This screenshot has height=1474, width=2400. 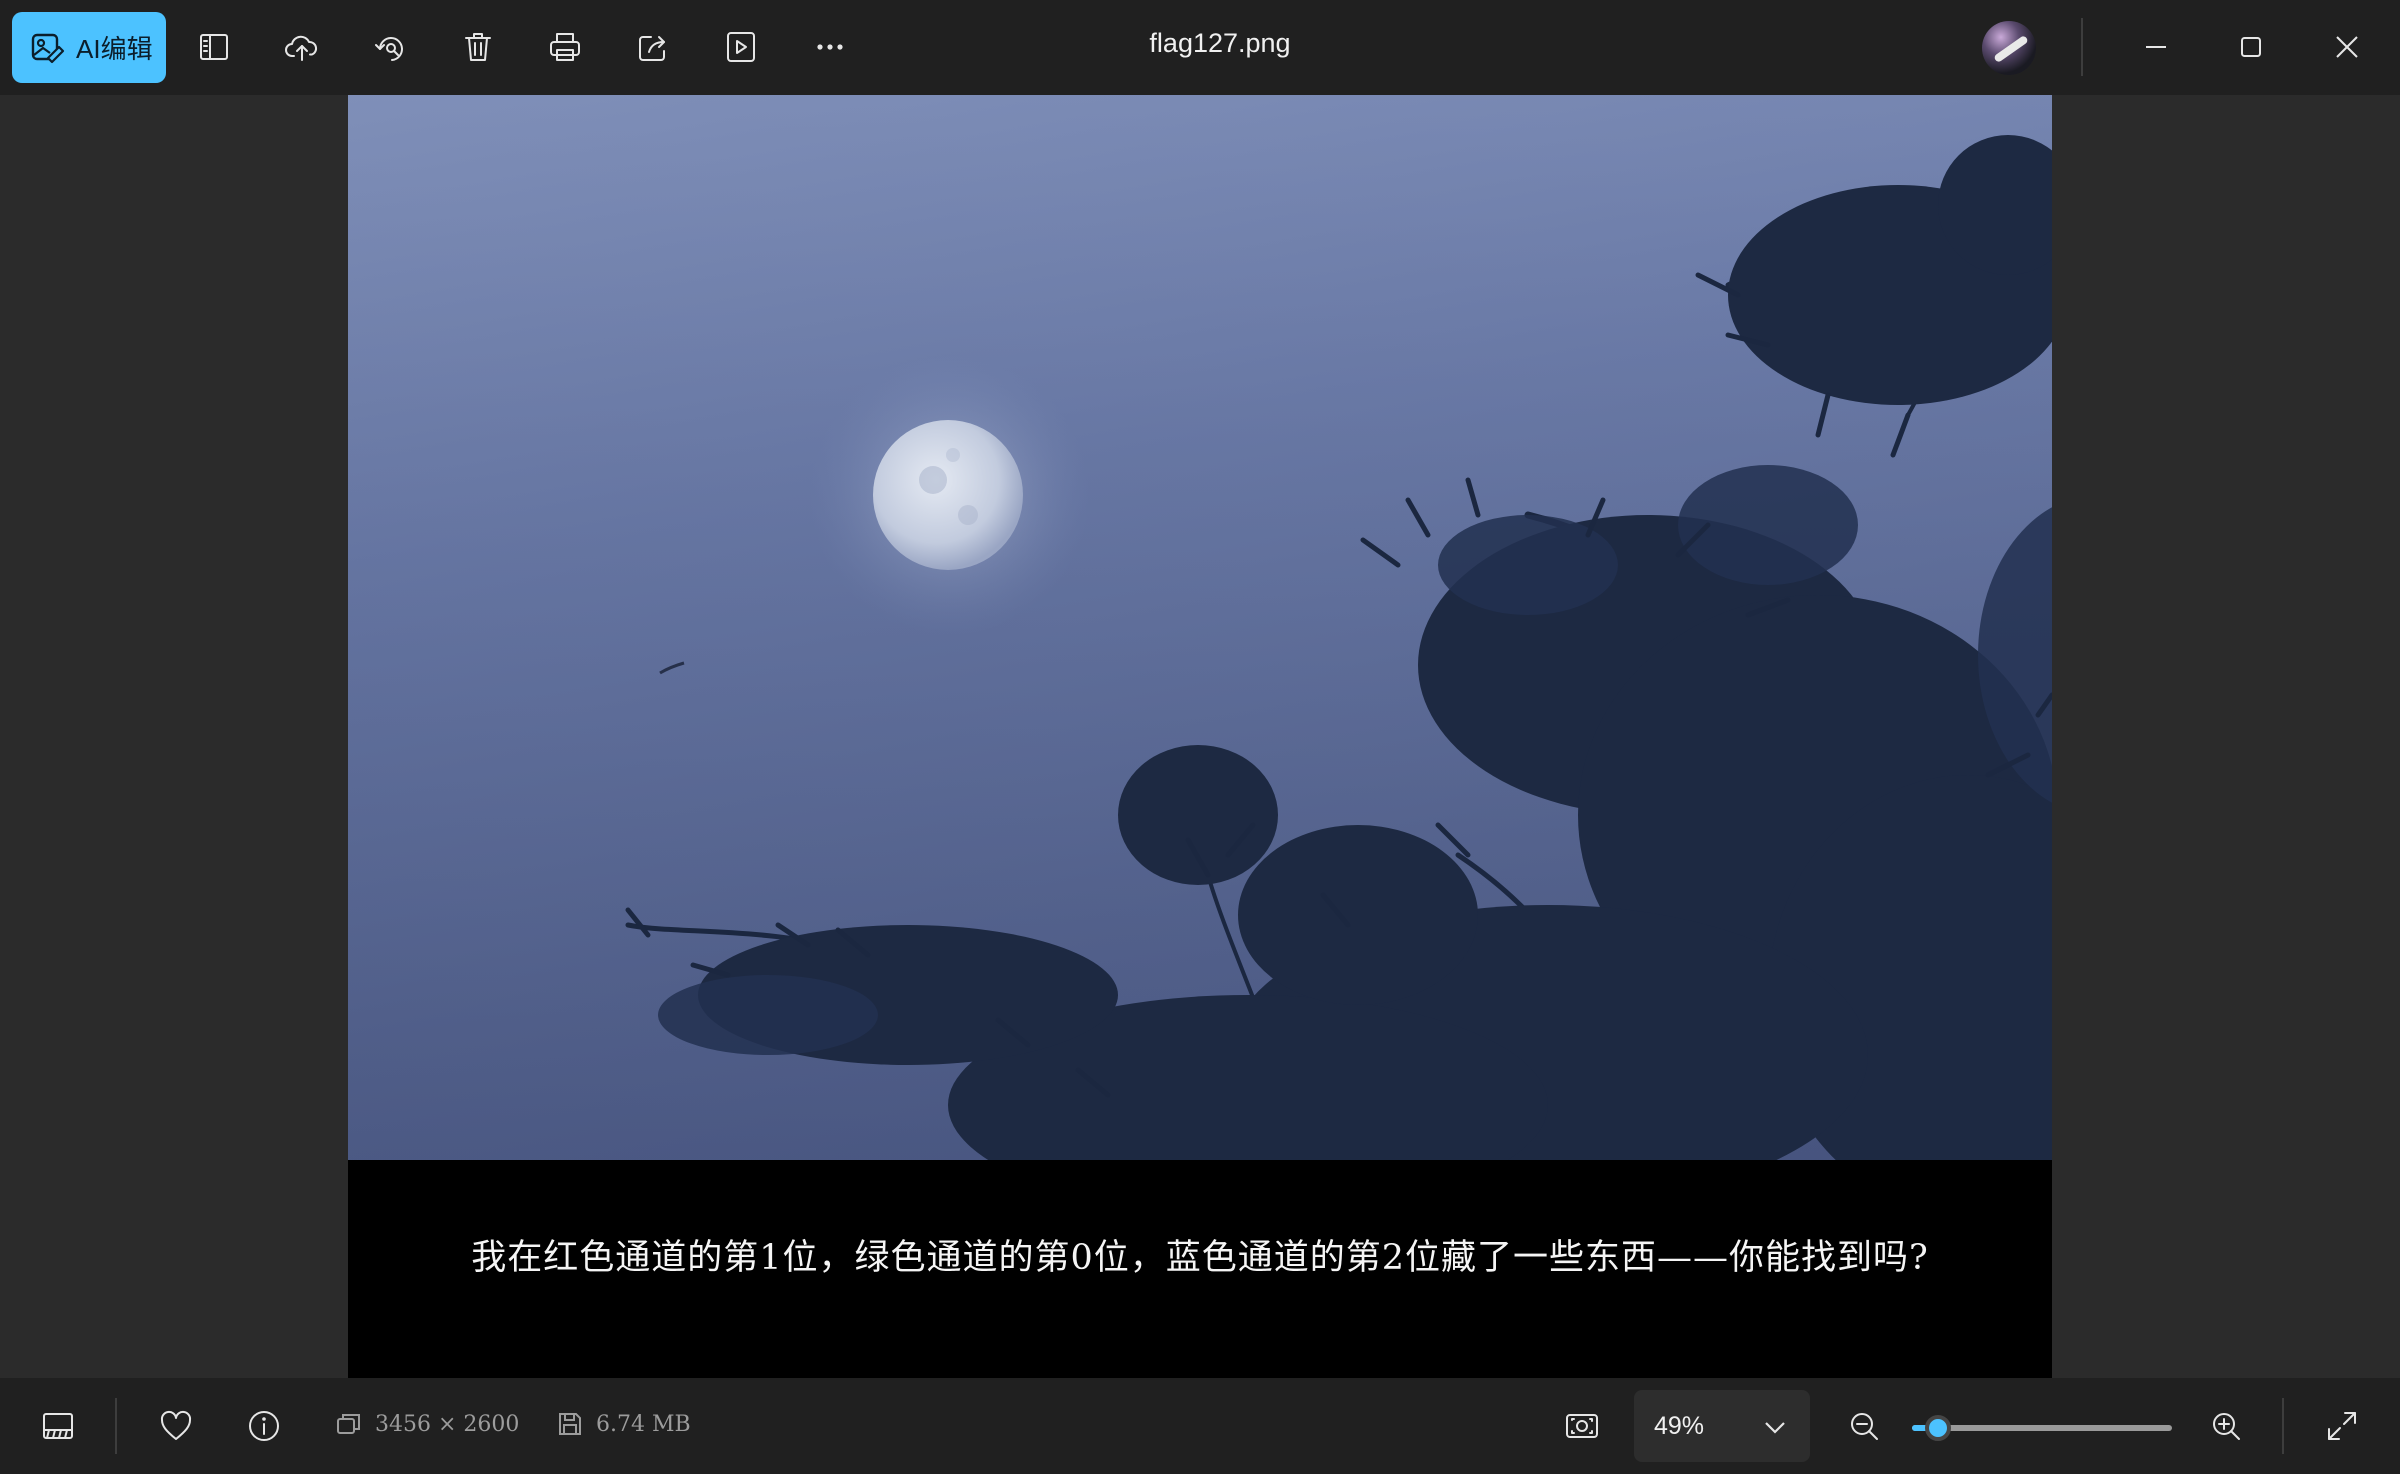 What do you see at coordinates (1775, 1428) in the screenshot?
I see `chevron-down-icon` at bounding box center [1775, 1428].